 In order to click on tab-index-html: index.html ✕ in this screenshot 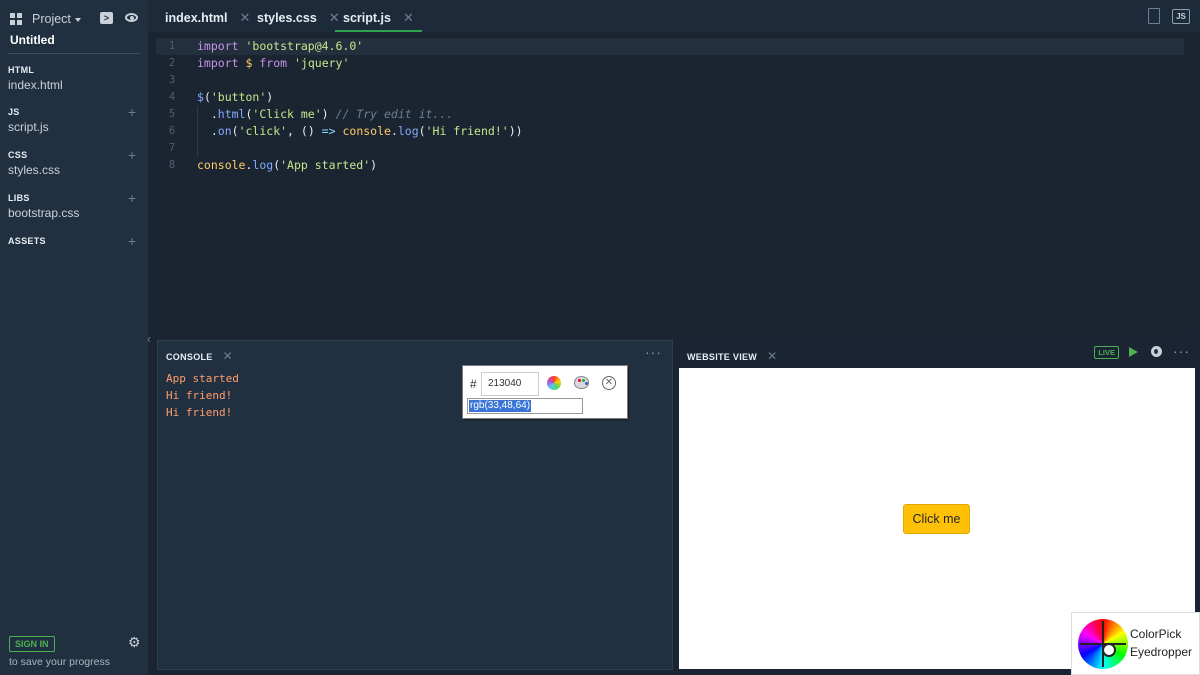, I will do `click(207, 16)`.